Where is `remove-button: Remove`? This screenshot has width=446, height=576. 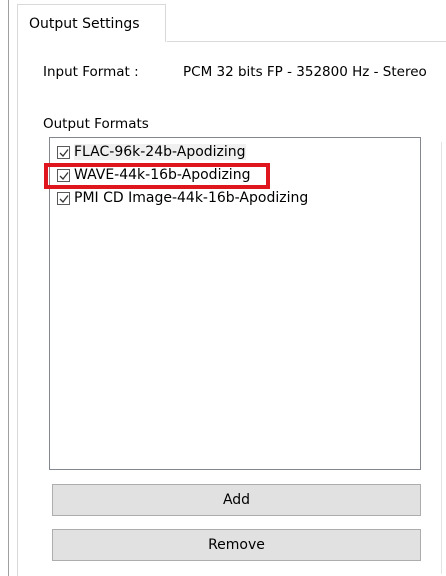
remove-button: Remove is located at coordinates (236, 545).